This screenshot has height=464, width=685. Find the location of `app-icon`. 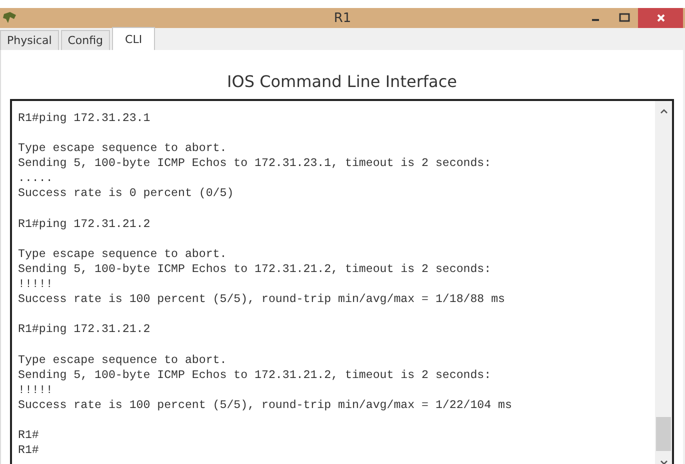

app-icon is located at coordinates (10, 18).